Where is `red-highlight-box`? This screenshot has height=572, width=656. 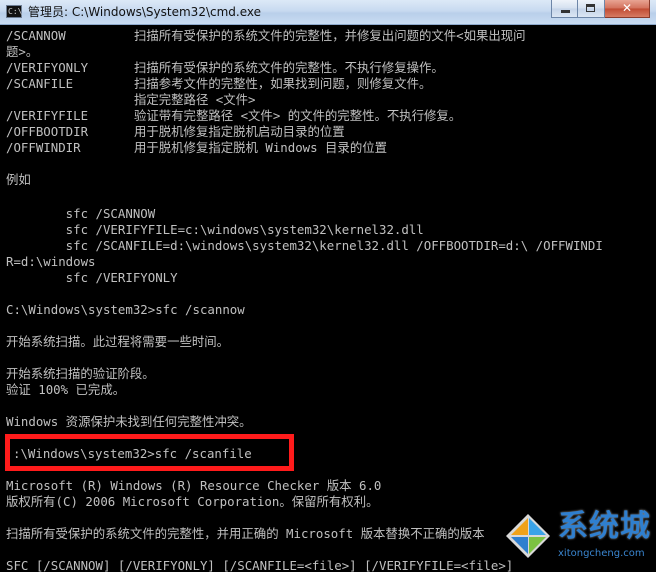 red-highlight-box is located at coordinates (149, 452).